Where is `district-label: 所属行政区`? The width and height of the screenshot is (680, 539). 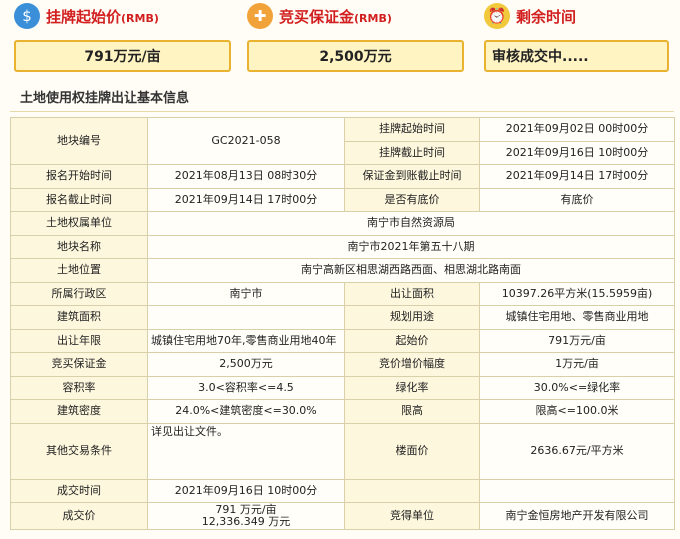
district-label: 所属行政区 is located at coordinates (79, 293).